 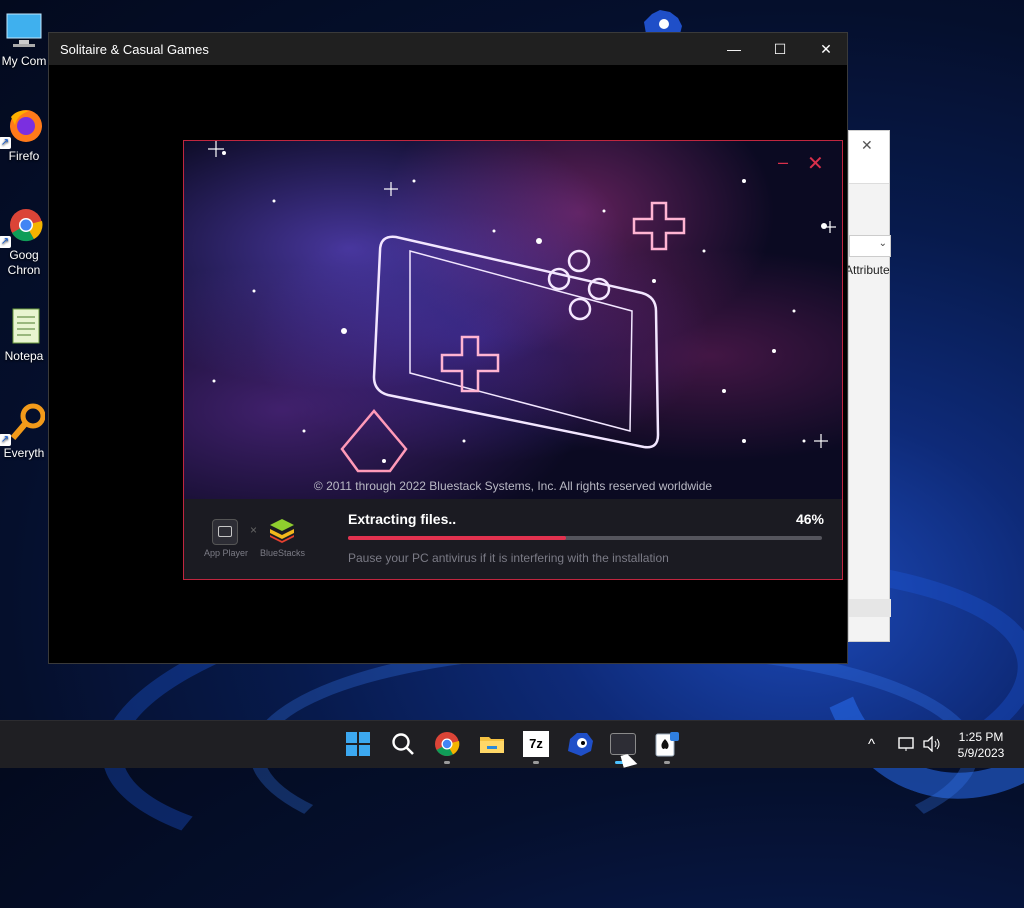 What do you see at coordinates (867, 270) in the screenshot?
I see `background-window-column-header: Attribute` at bounding box center [867, 270].